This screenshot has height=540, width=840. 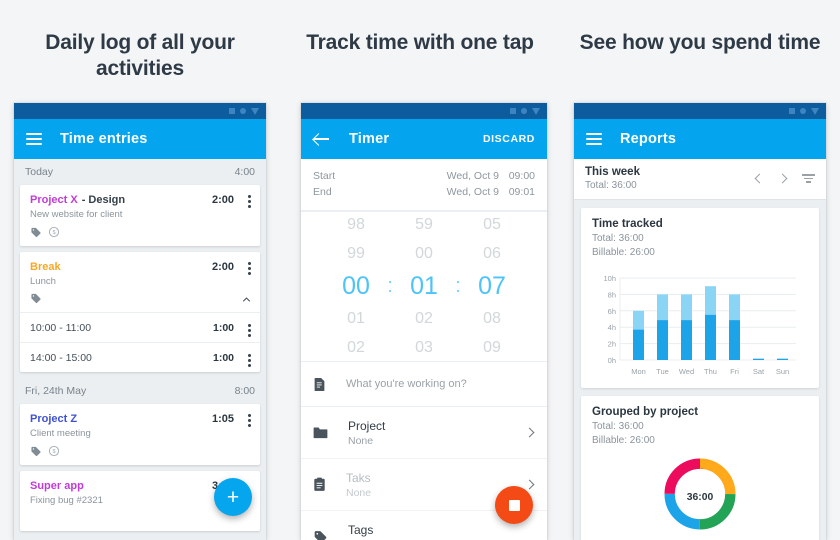 What do you see at coordinates (700, 179) in the screenshot?
I see `period-selector: This week Total: 36:00` at bounding box center [700, 179].